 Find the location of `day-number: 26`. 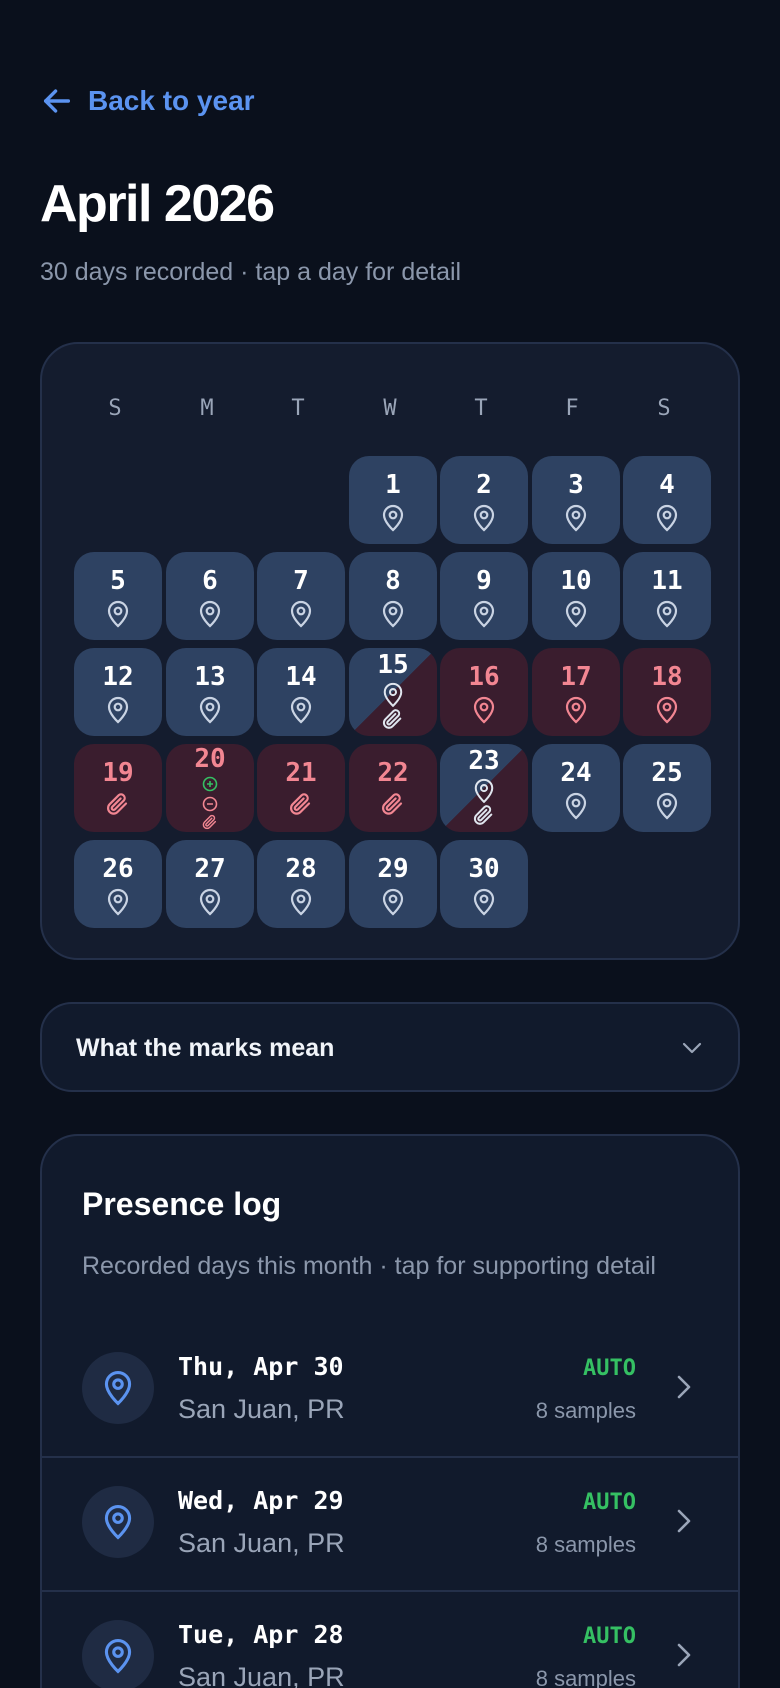

day-number: 26 is located at coordinates (118, 869).